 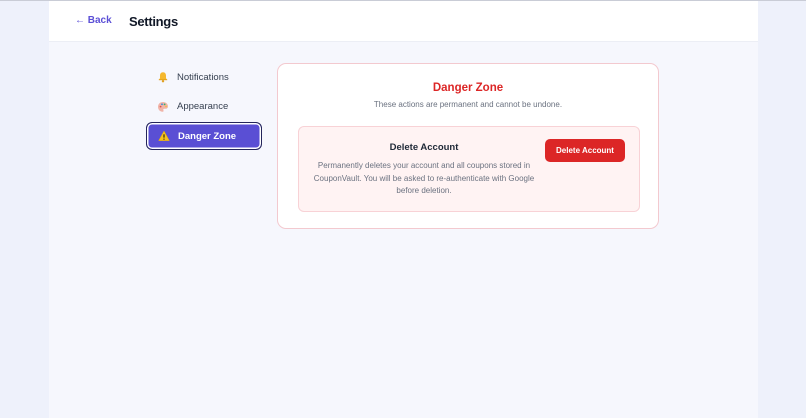 What do you see at coordinates (163, 107) in the screenshot?
I see `palette-icon` at bounding box center [163, 107].